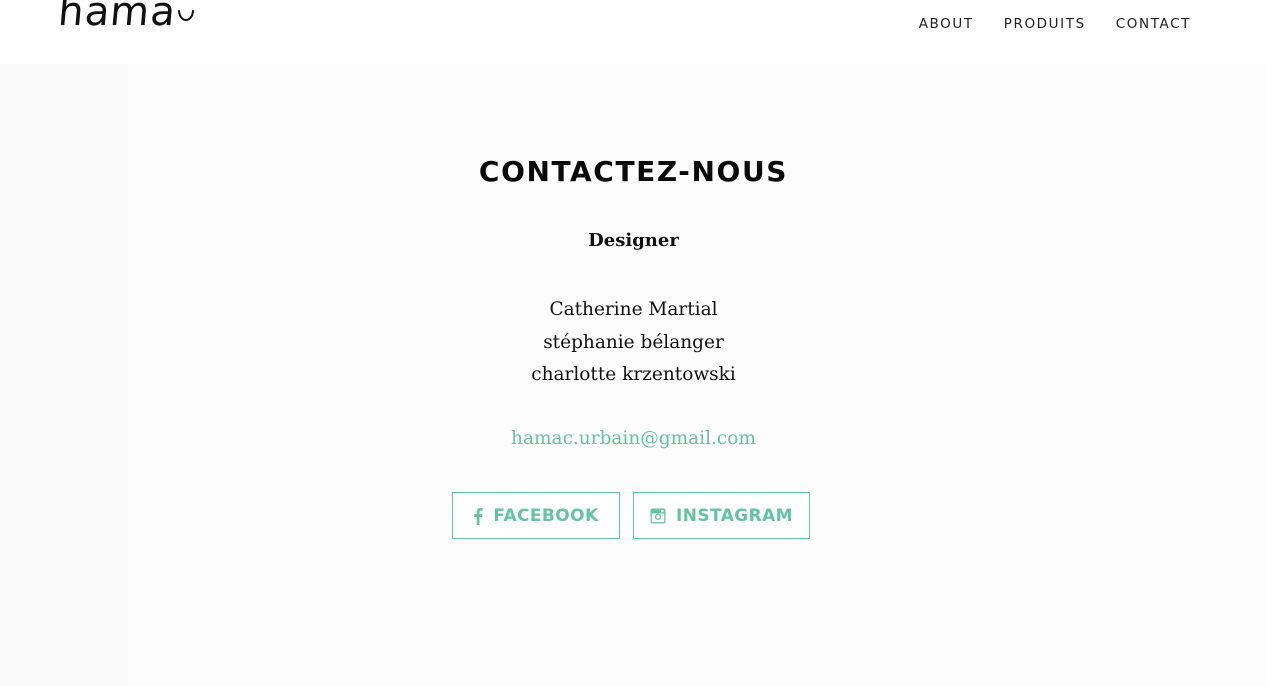 This screenshot has height=686, width=1267. I want to click on logo-hammock-mark, so click(186, 15).